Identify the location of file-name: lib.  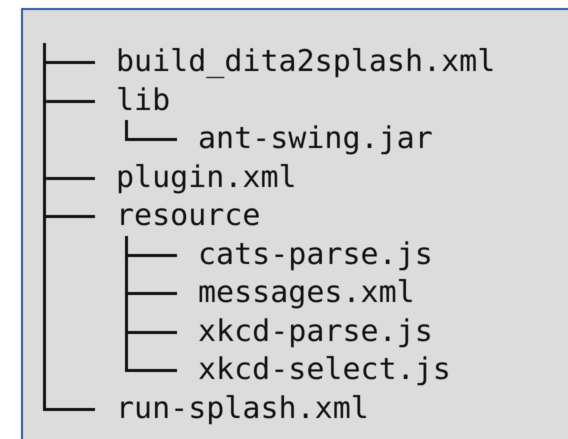
(143, 101).